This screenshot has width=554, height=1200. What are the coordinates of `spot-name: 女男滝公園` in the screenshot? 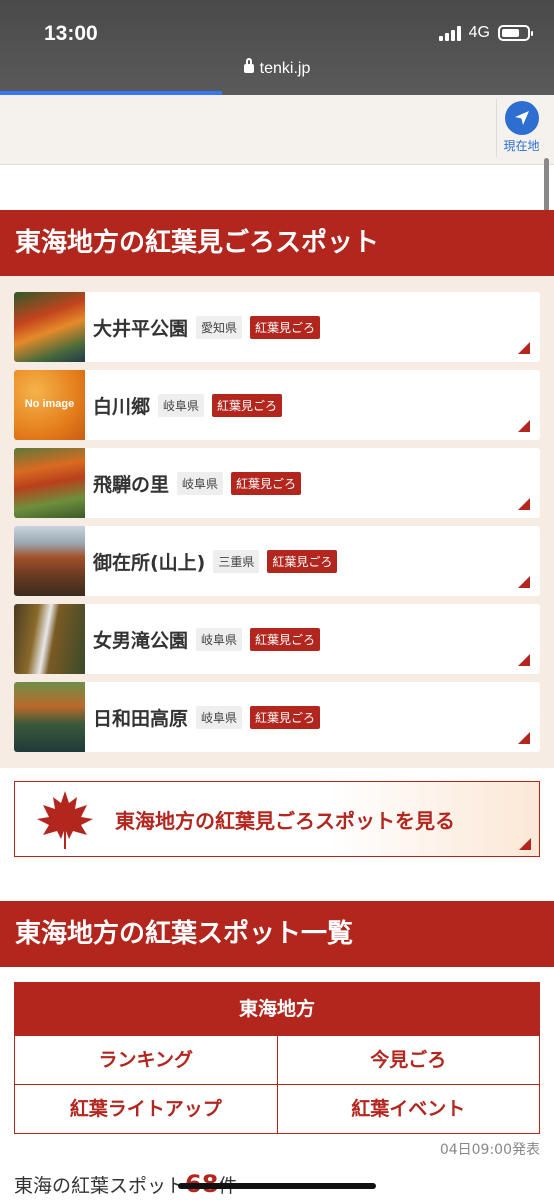 It's located at (141, 640).